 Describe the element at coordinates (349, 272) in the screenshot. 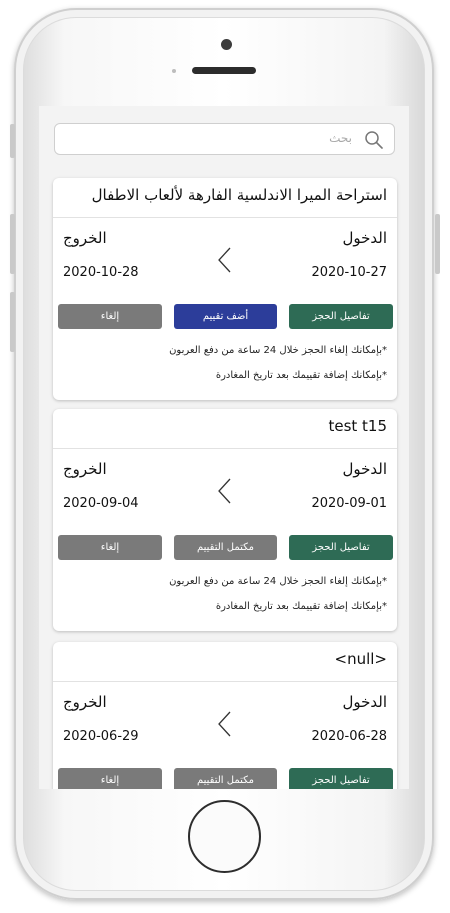

I see `checkin-date: 2020-10-27` at that location.